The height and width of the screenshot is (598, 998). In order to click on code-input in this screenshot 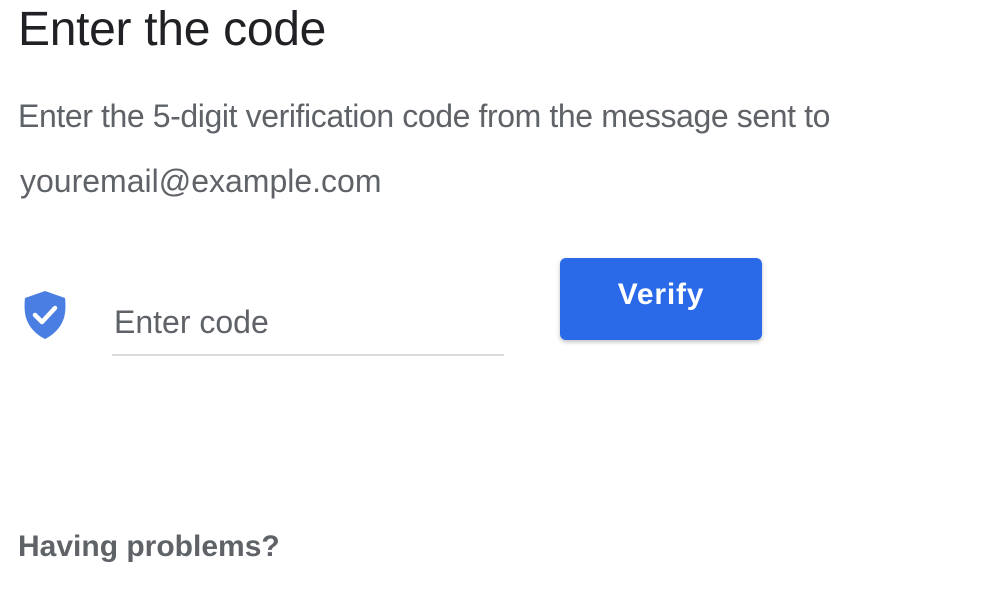, I will do `click(308, 323)`.